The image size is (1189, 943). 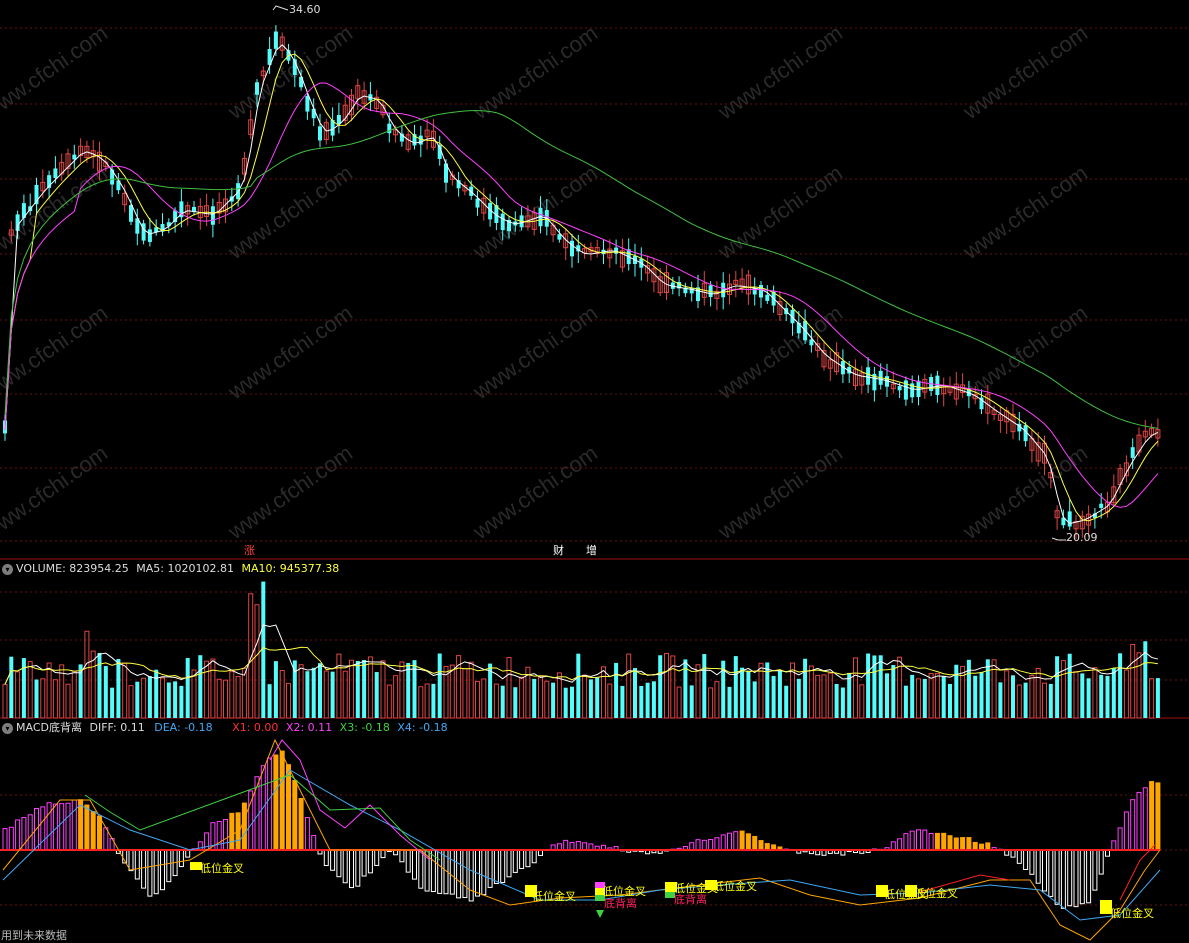 I want to click on collapse-macd-icon: ▾, so click(x=7, y=728).